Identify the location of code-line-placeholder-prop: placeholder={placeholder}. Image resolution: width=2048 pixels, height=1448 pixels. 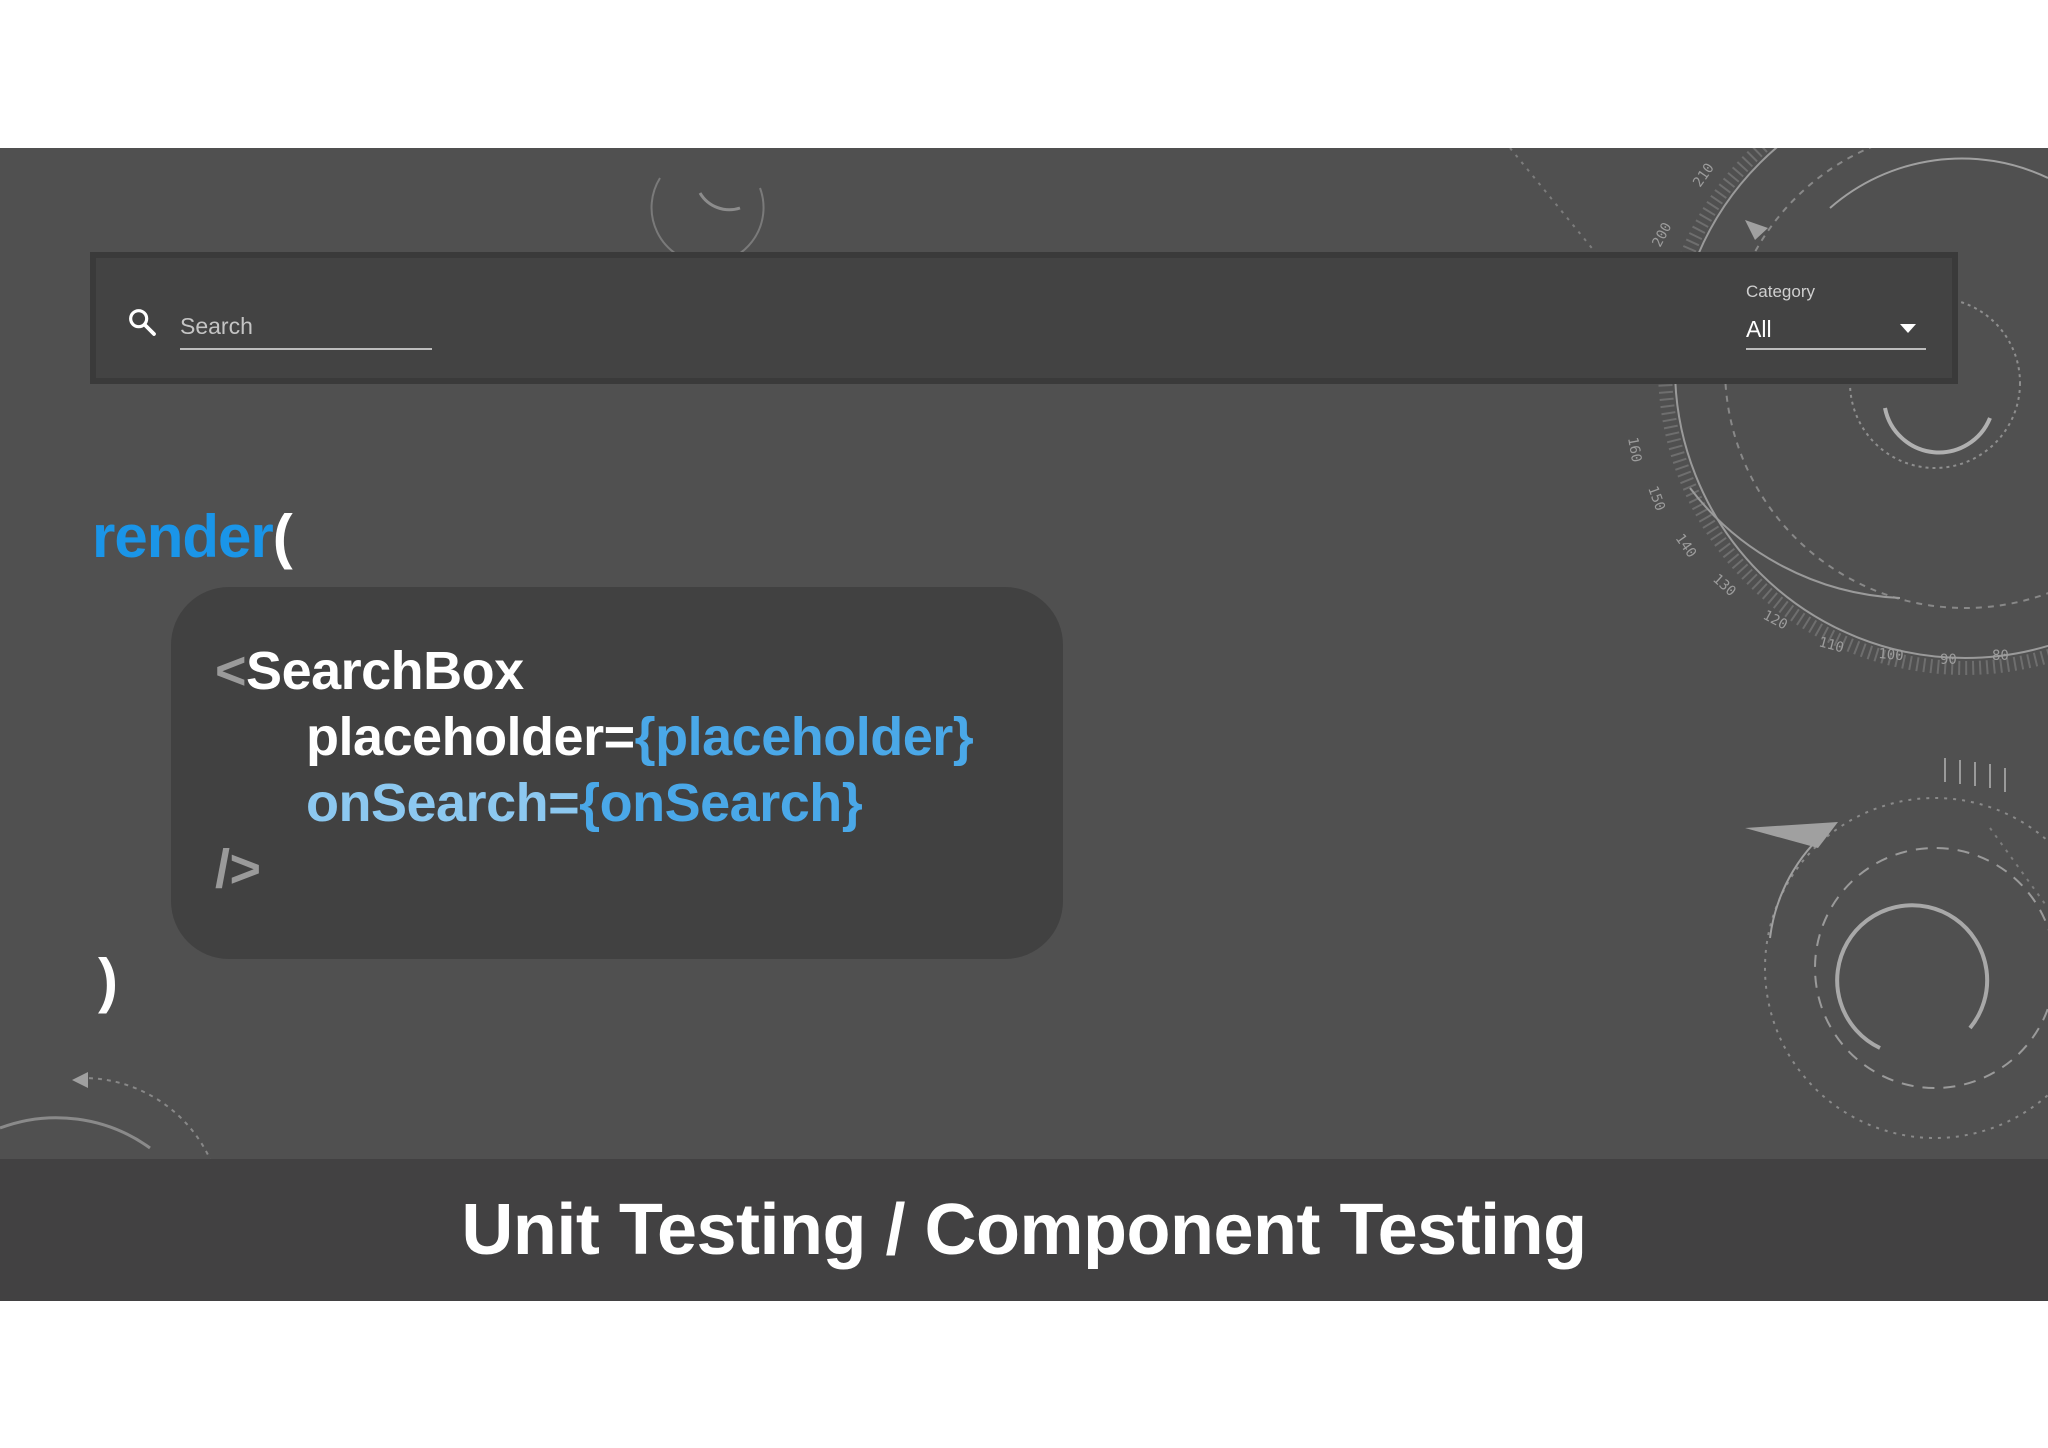
(640, 737).